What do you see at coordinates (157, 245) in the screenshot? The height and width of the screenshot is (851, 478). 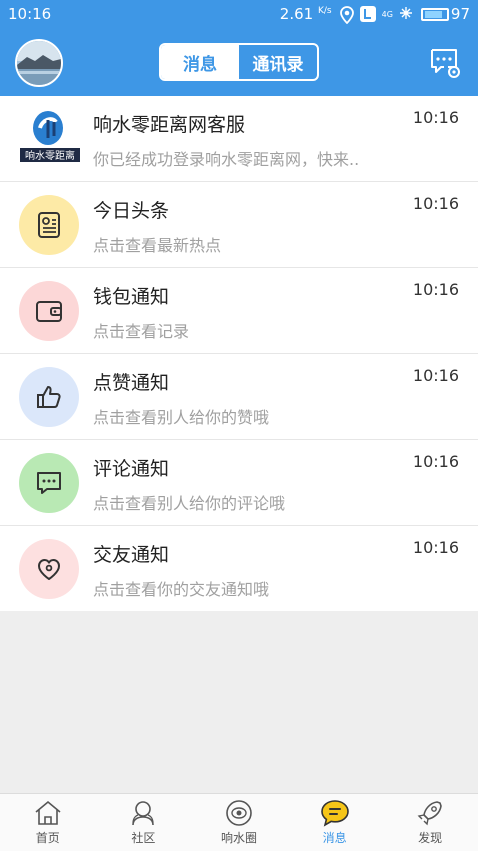 I see `list-item-subtitle: 点击查看最新热点` at bounding box center [157, 245].